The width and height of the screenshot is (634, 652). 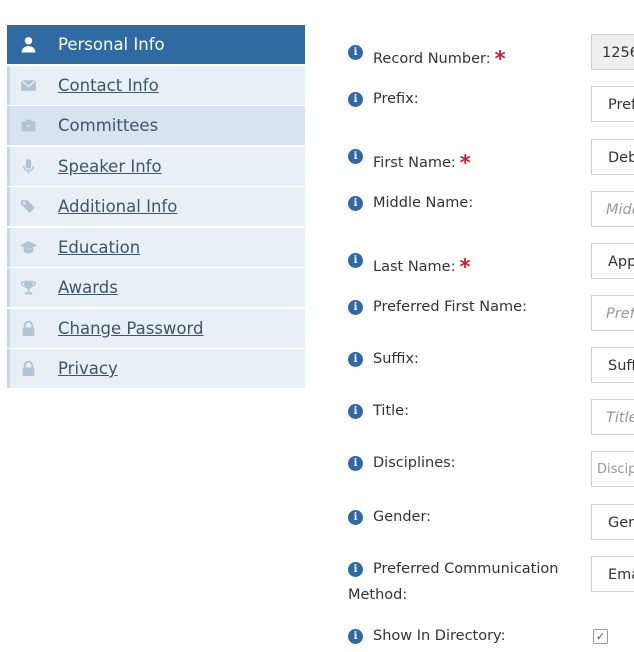 What do you see at coordinates (612, 52) in the screenshot?
I see `record-number-field: 1256` at bounding box center [612, 52].